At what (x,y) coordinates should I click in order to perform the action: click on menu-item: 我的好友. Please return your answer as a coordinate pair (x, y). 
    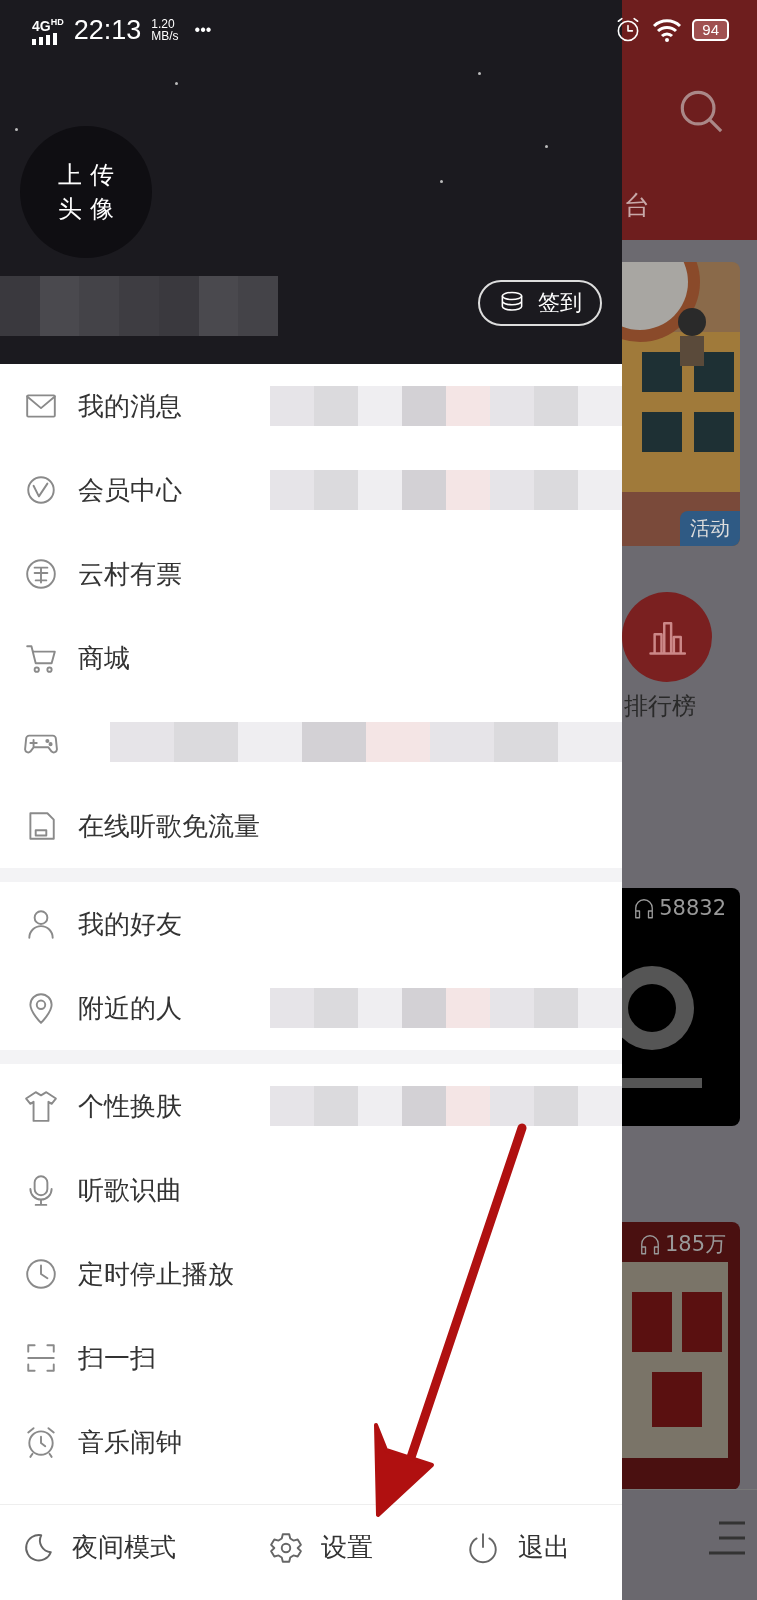
    Looking at the image, I should click on (311, 924).